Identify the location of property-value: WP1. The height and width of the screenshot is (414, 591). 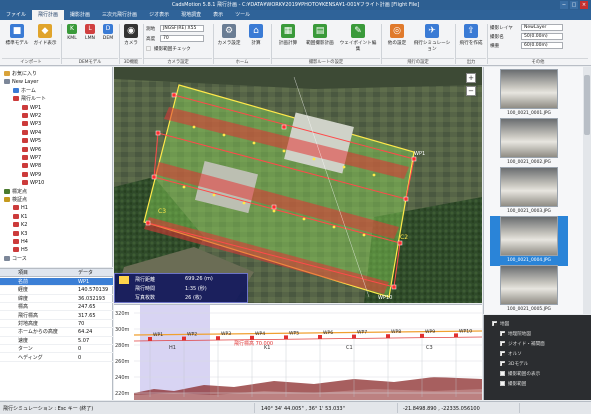
(95, 282).